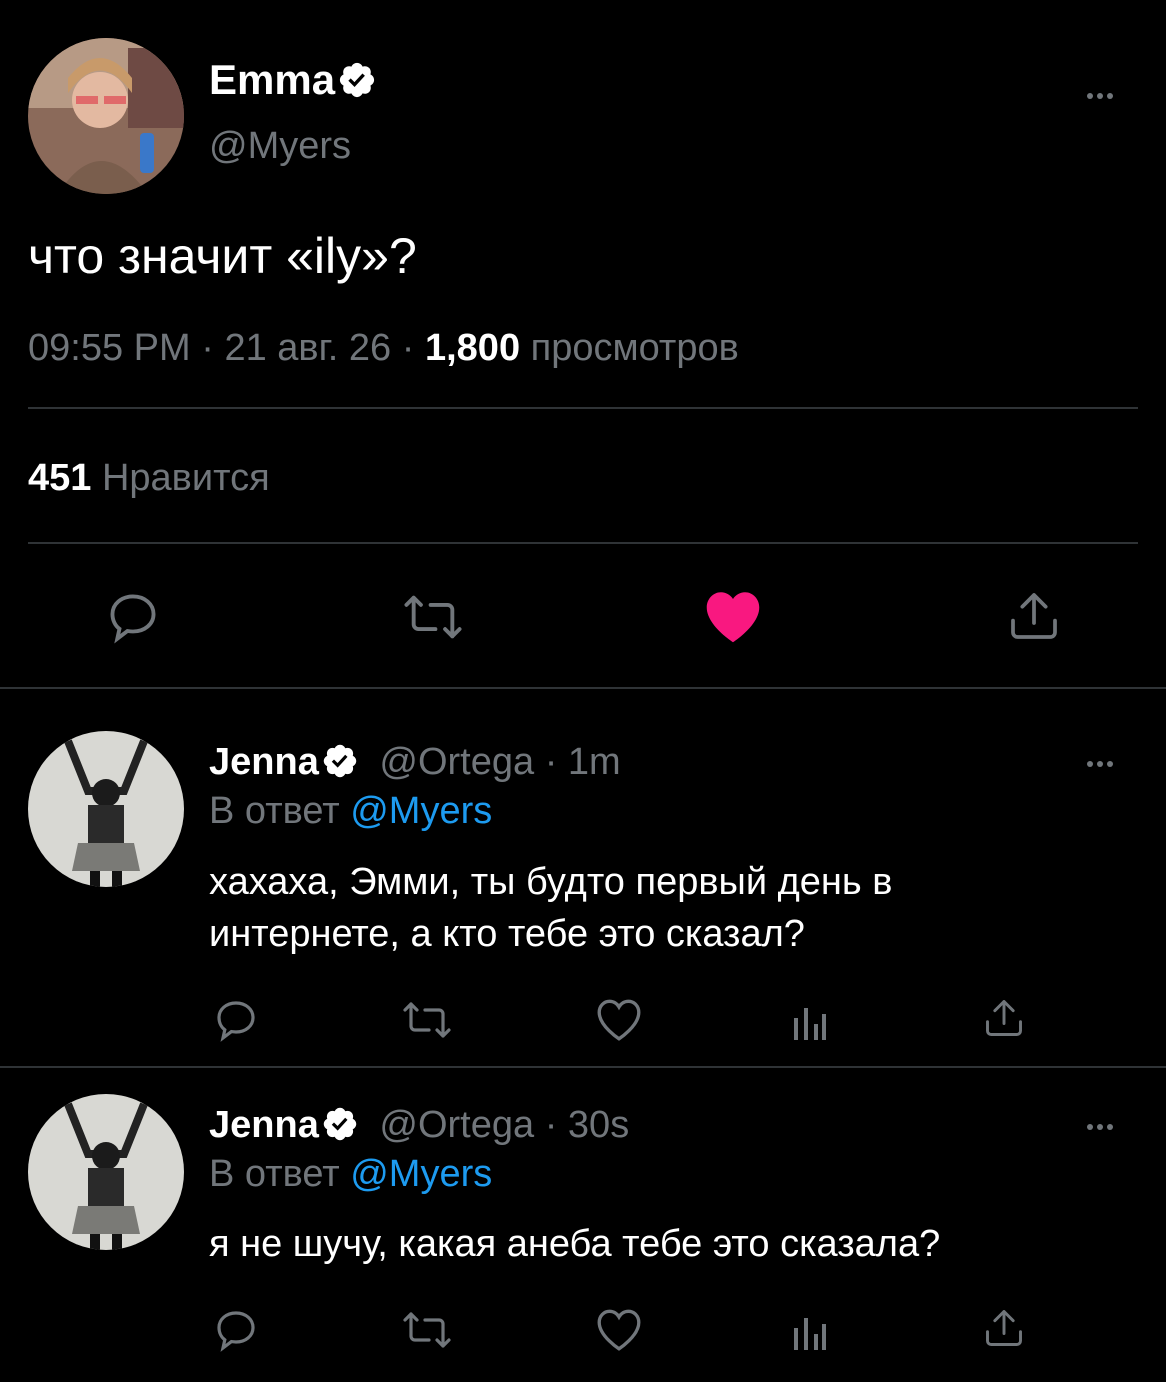  I want to click on author-display-name: Emma, so click(272, 79).